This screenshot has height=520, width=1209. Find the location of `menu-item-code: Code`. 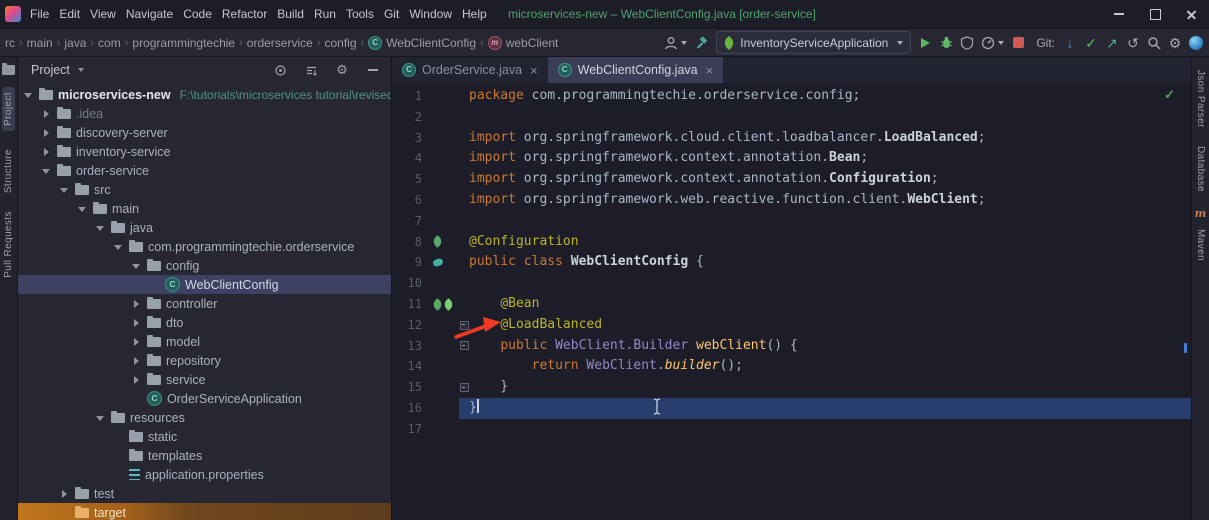

menu-item-code: Code is located at coordinates (197, 14).